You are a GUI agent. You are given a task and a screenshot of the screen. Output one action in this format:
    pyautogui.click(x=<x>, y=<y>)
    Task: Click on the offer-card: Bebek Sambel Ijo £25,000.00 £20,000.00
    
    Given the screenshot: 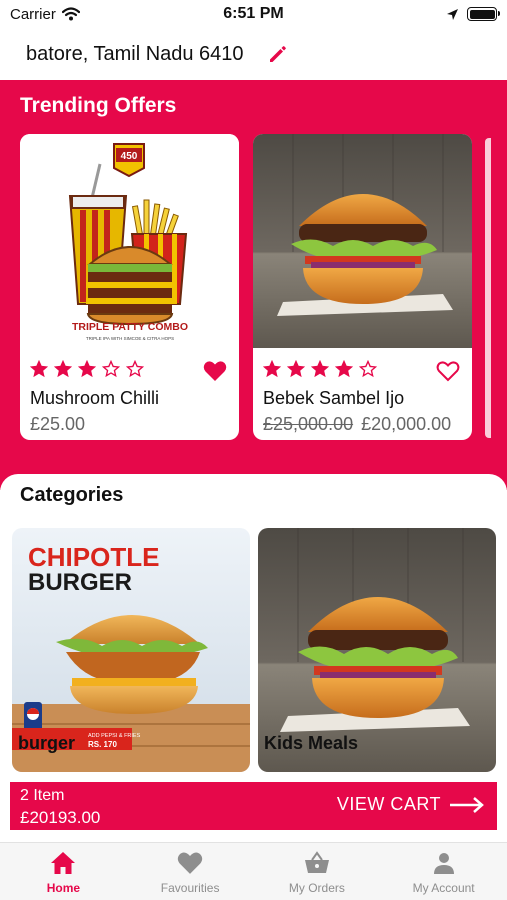 What is the action you would take?
    pyautogui.click(x=362, y=287)
    